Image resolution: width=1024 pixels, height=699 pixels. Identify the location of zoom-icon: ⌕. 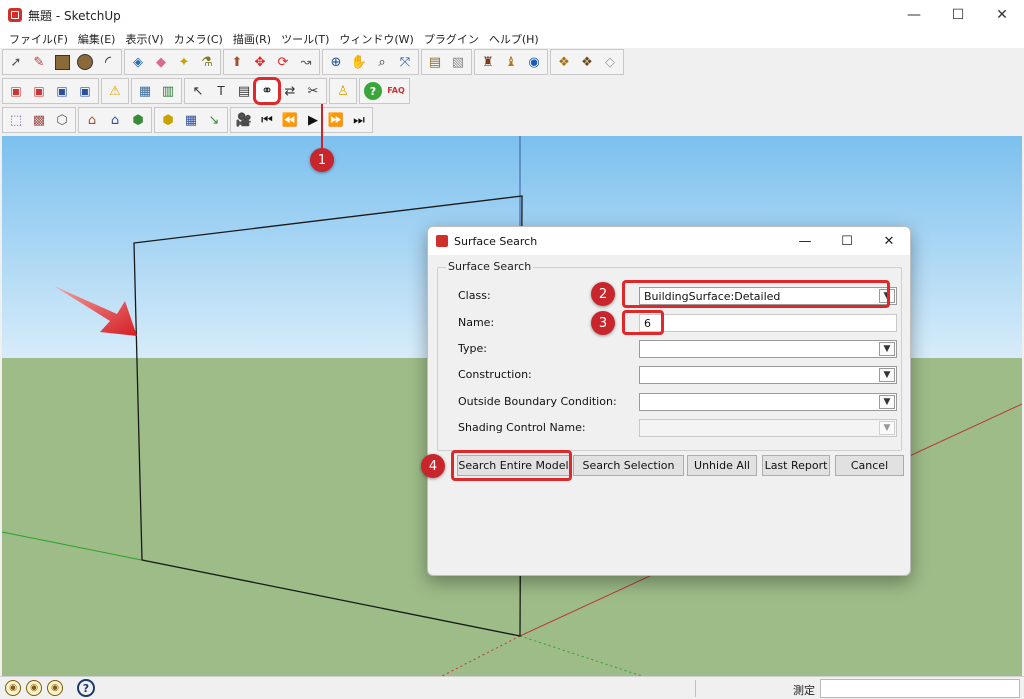
(382, 62).